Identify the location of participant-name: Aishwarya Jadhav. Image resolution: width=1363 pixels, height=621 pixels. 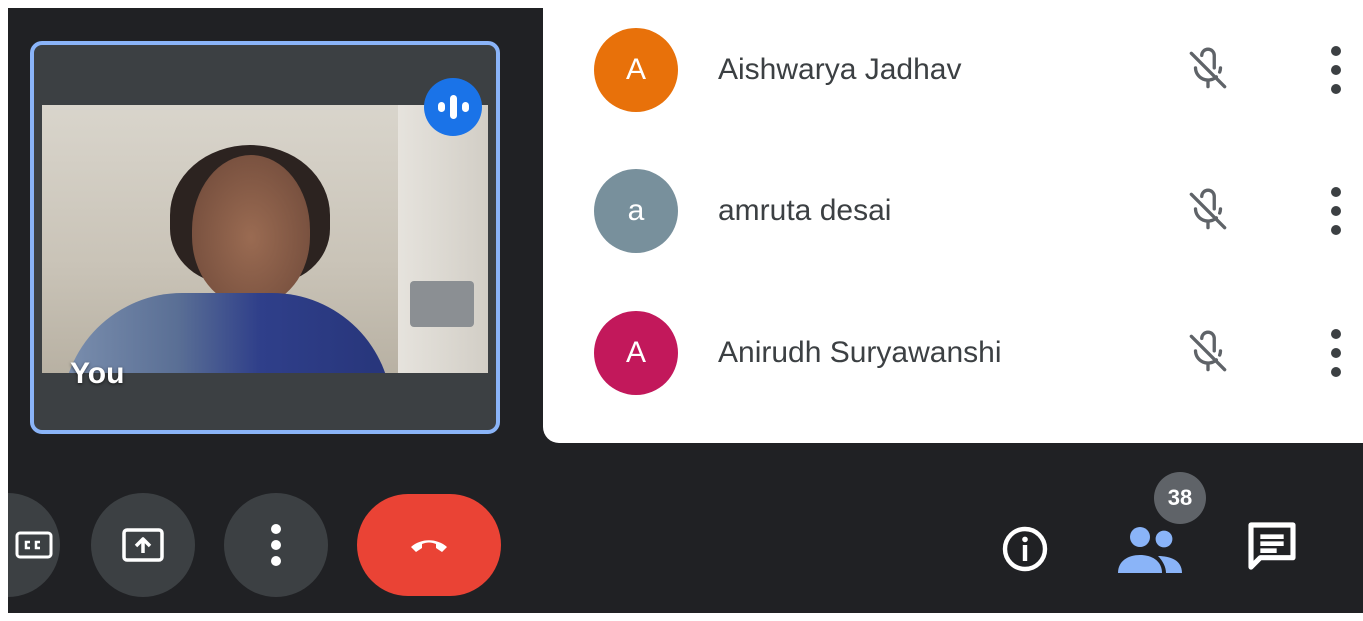
(840, 69).